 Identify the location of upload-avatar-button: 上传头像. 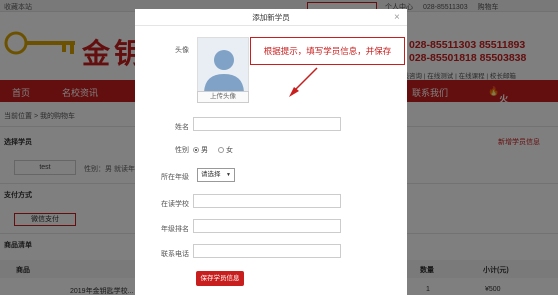
(223, 97).